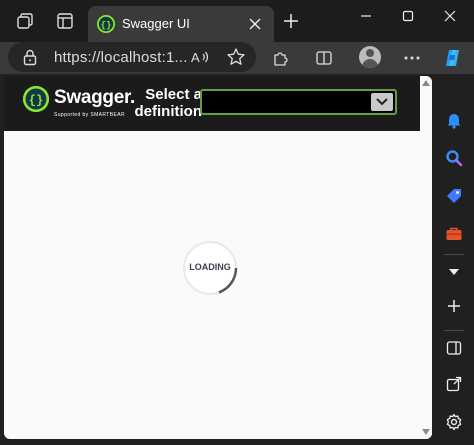 The height and width of the screenshot is (445, 474). Describe the element at coordinates (426, 432) in the screenshot. I see `scroll-down-icon` at that location.